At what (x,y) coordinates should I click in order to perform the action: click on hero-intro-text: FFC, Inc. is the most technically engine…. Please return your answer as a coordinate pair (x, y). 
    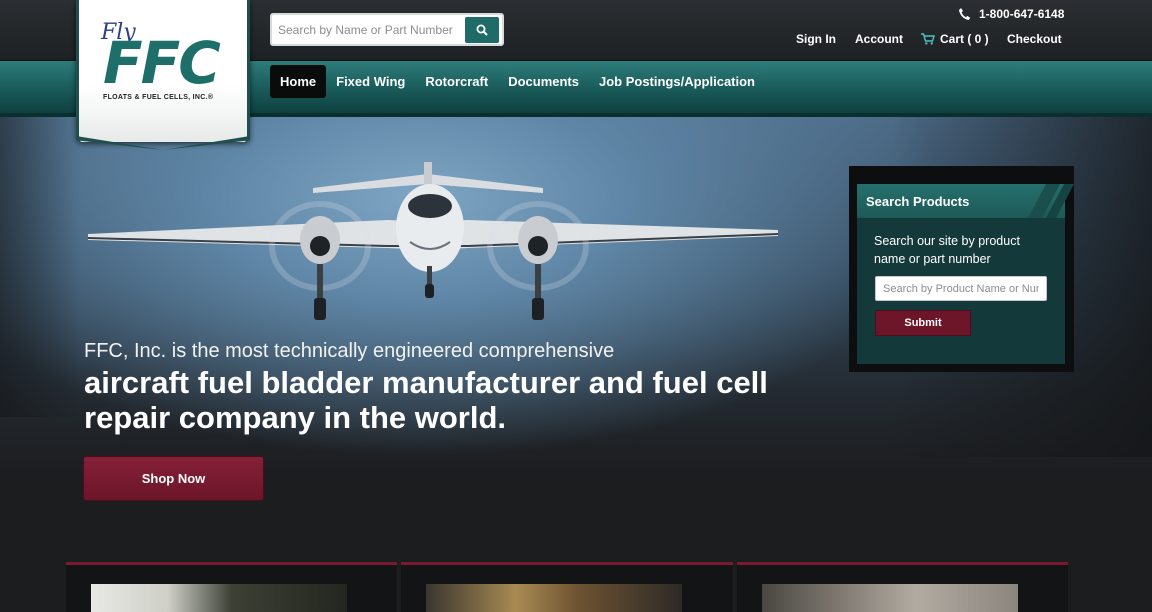
    Looking at the image, I should click on (349, 351).